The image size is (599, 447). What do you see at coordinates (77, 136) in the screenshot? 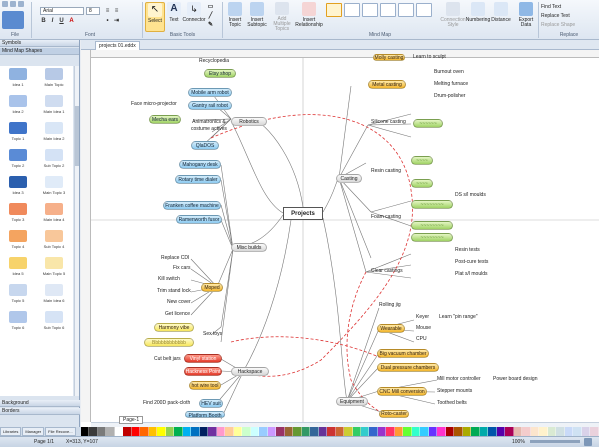
I see `scrollbar-thumb` at bounding box center [77, 136].